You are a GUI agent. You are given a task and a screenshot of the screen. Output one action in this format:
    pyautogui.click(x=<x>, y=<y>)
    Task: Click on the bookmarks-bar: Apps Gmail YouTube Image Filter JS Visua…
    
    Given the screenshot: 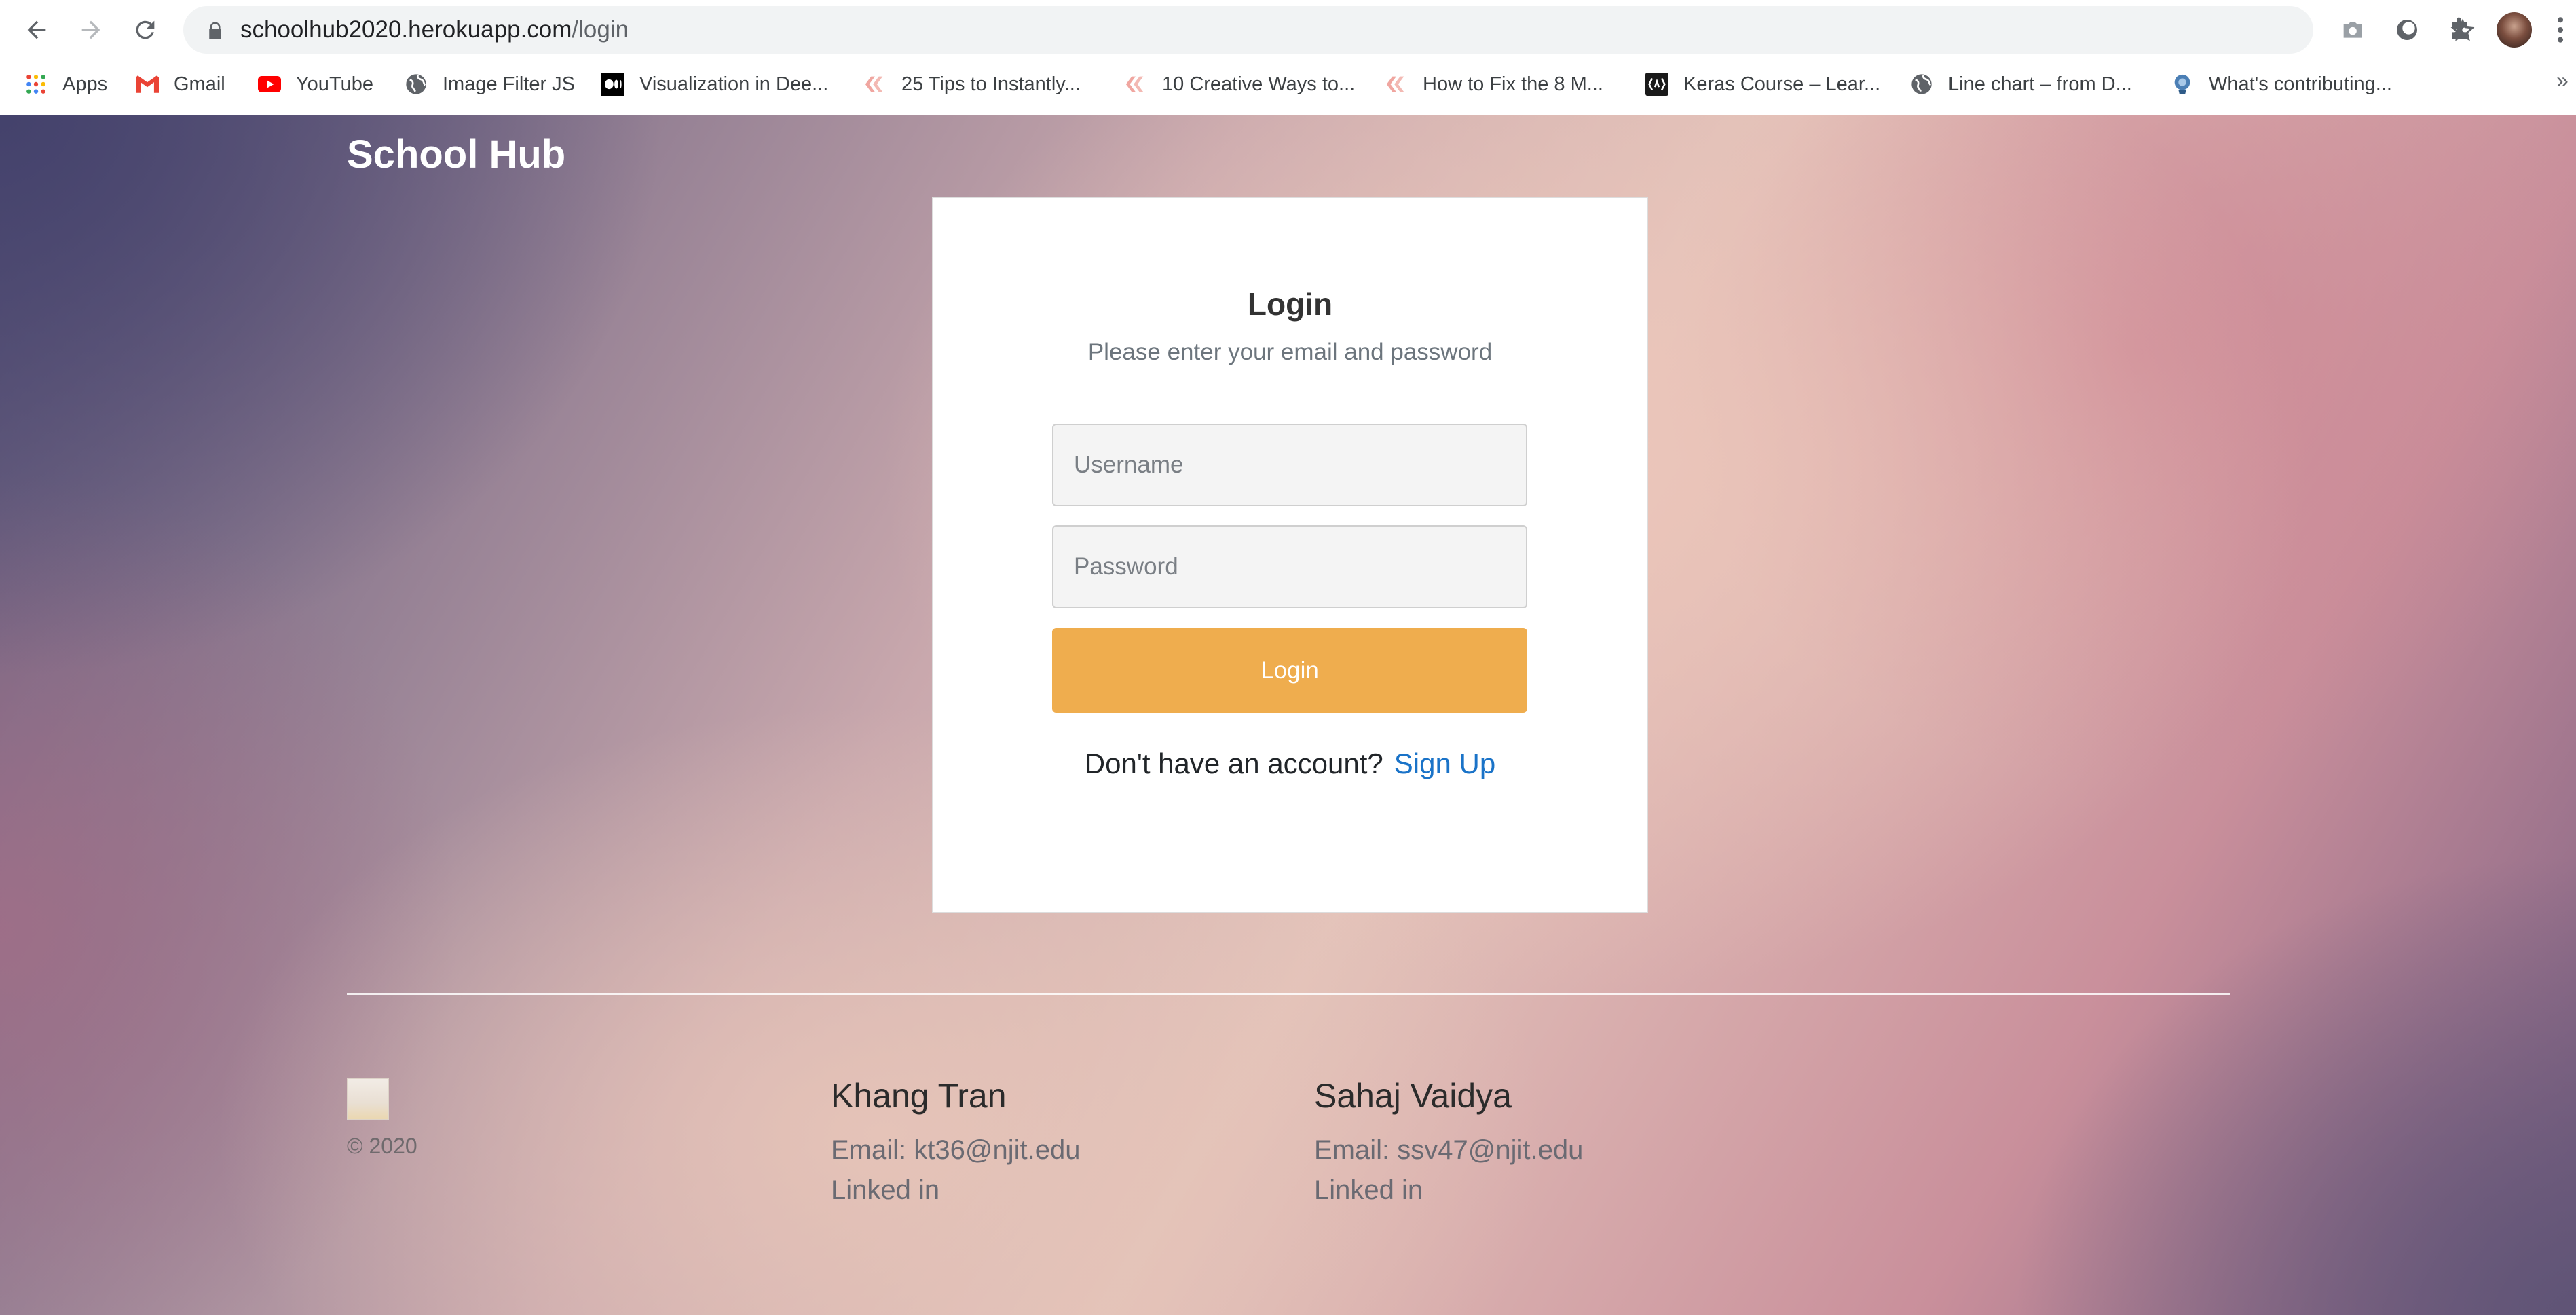 What is the action you would take?
    pyautogui.click(x=1288, y=84)
    